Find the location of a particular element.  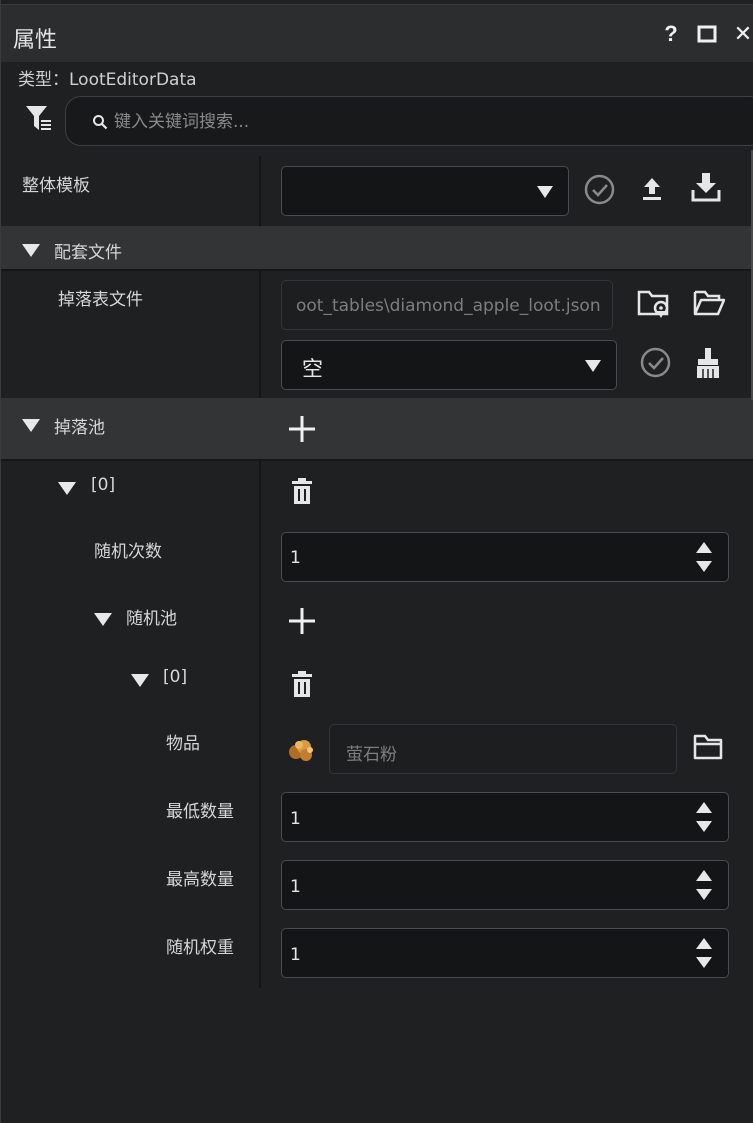

template-dropdown is located at coordinates (425, 191).